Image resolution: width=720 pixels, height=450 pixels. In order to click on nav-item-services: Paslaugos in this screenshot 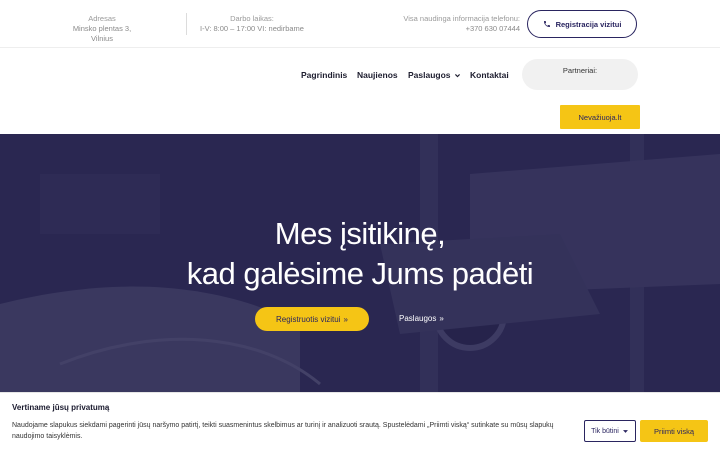, I will do `click(434, 75)`.